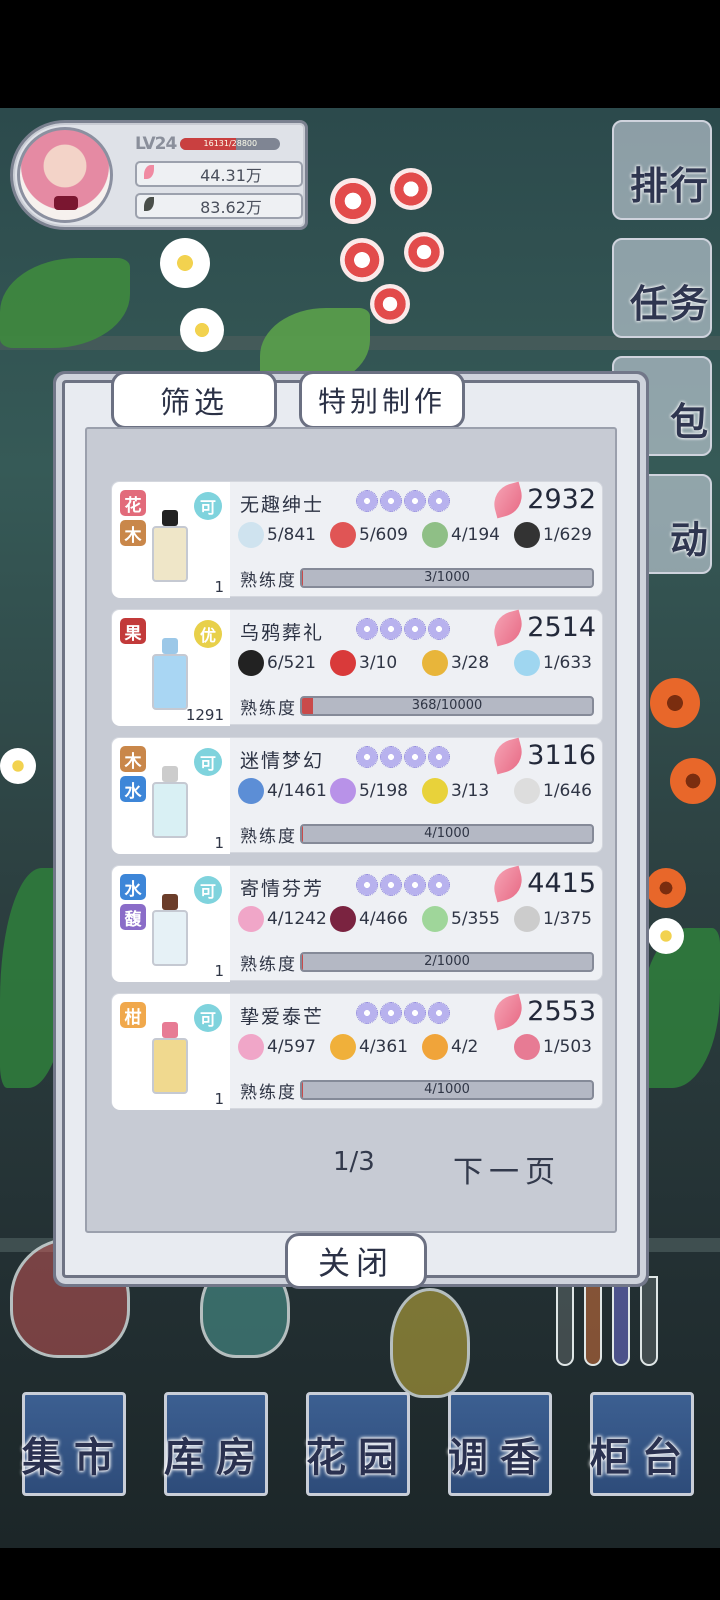 Image resolution: width=720 pixels, height=1600 pixels. I want to click on nav-warehouse: 库房, so click(216, 1444).